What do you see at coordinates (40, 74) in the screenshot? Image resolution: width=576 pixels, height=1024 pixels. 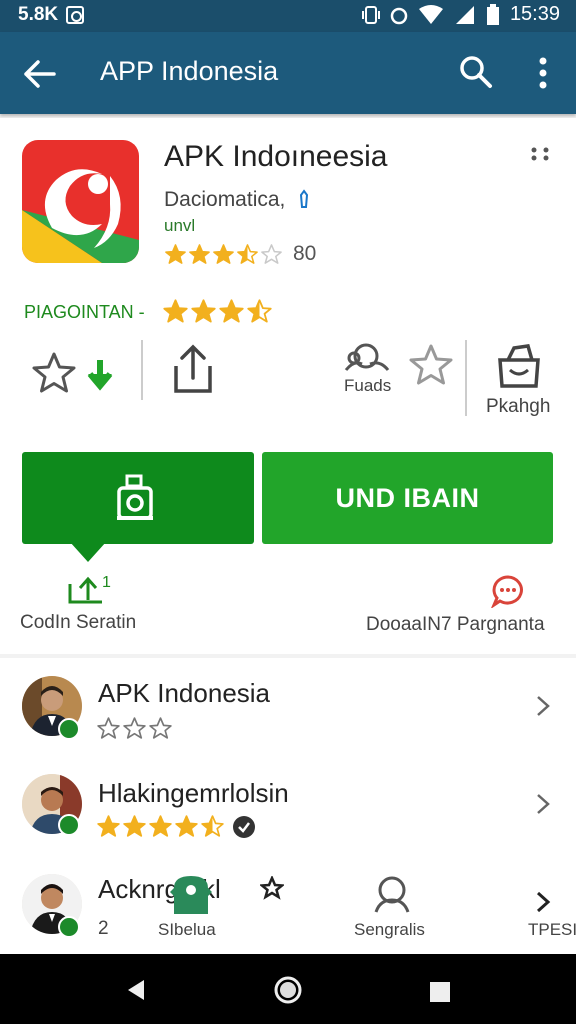 I see `back-arrow-icon` at bounding box center [40, 74].